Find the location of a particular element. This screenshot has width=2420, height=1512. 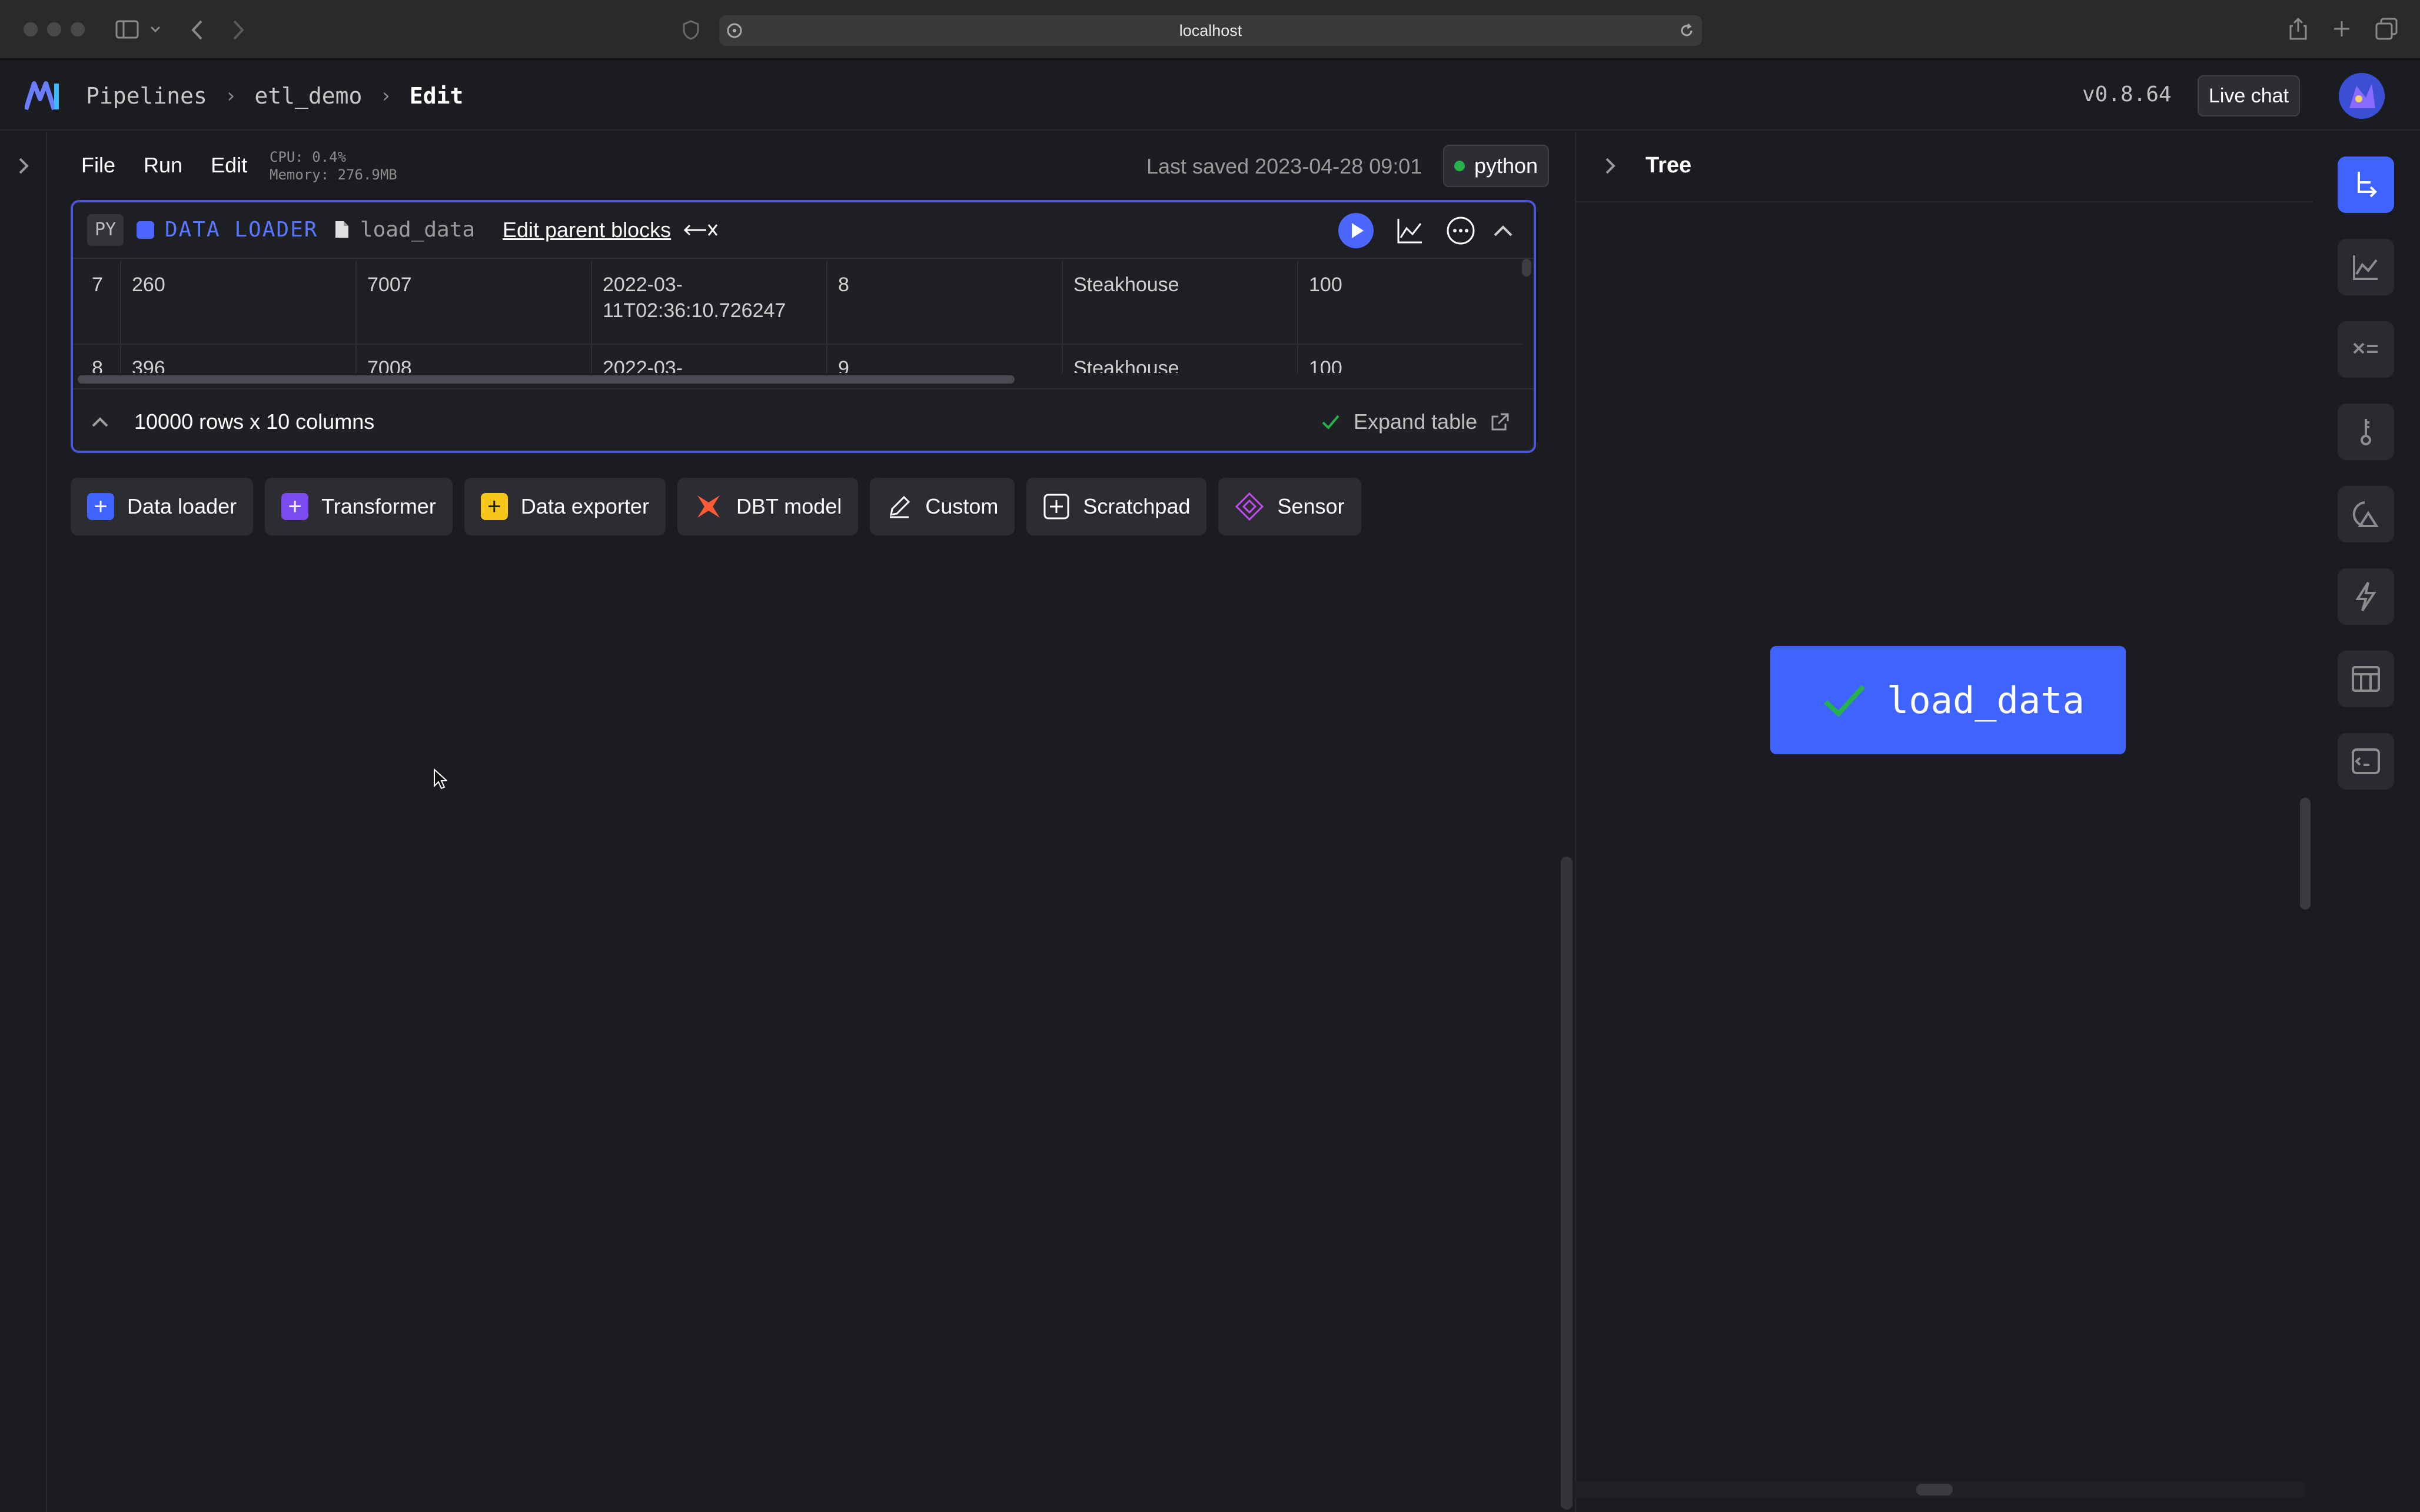

breadcrumb-pipelines: Pipelines is located at coordinates (146, 96).